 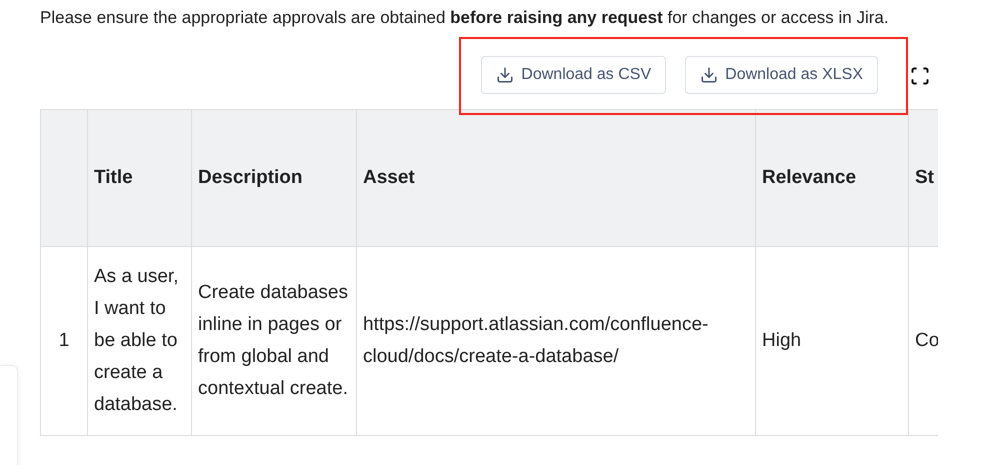 I want to click on table-cell: Create databases inline in pages or from global and contextual create., so click(x=274, y=341).